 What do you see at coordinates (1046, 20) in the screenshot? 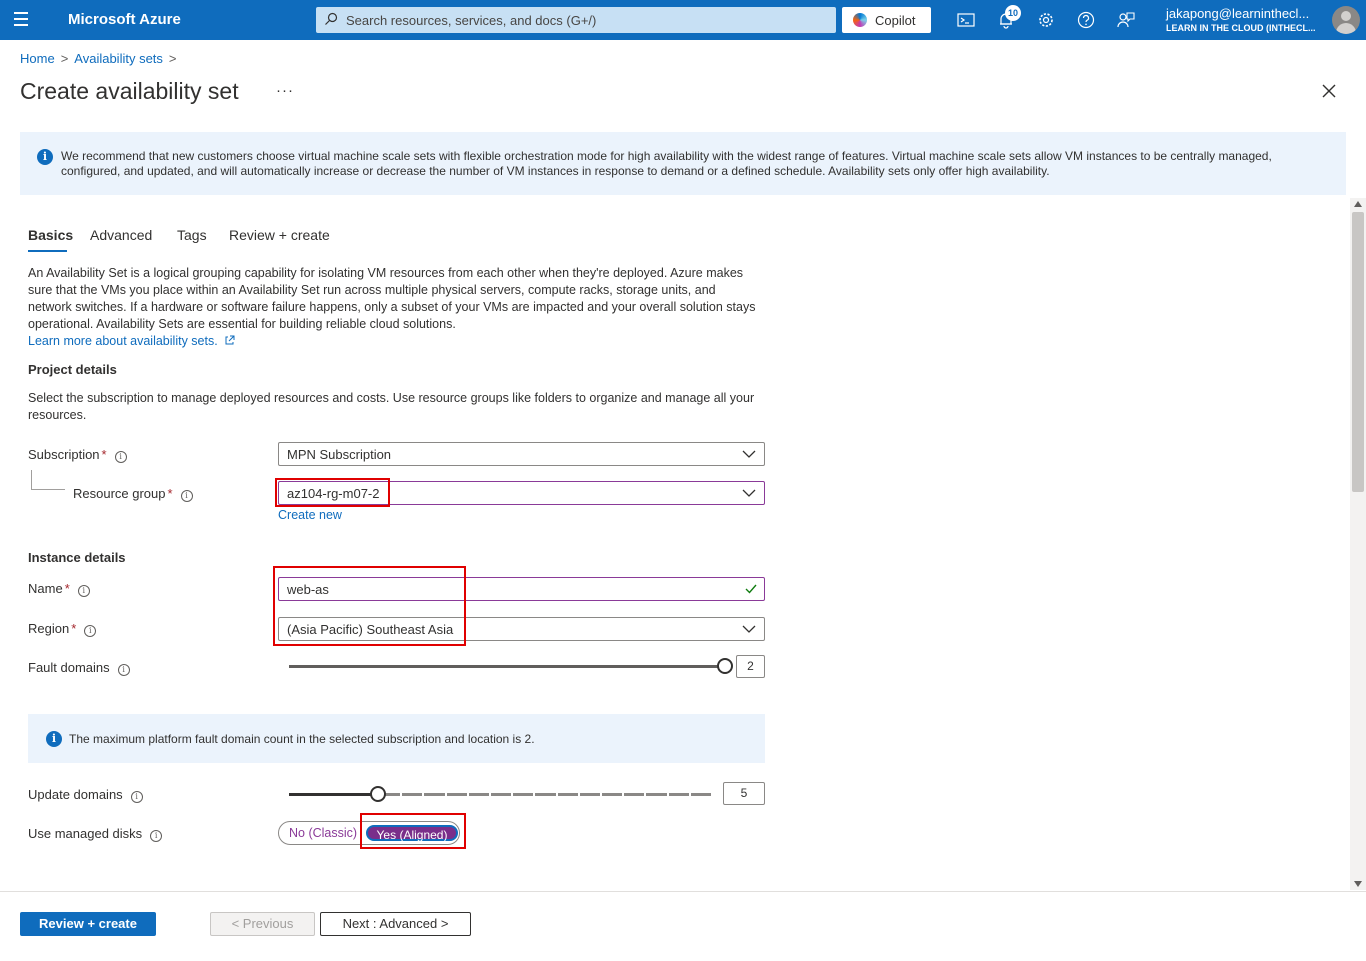
I see `settings-gear-icon` at bounding box center [1046, 20].